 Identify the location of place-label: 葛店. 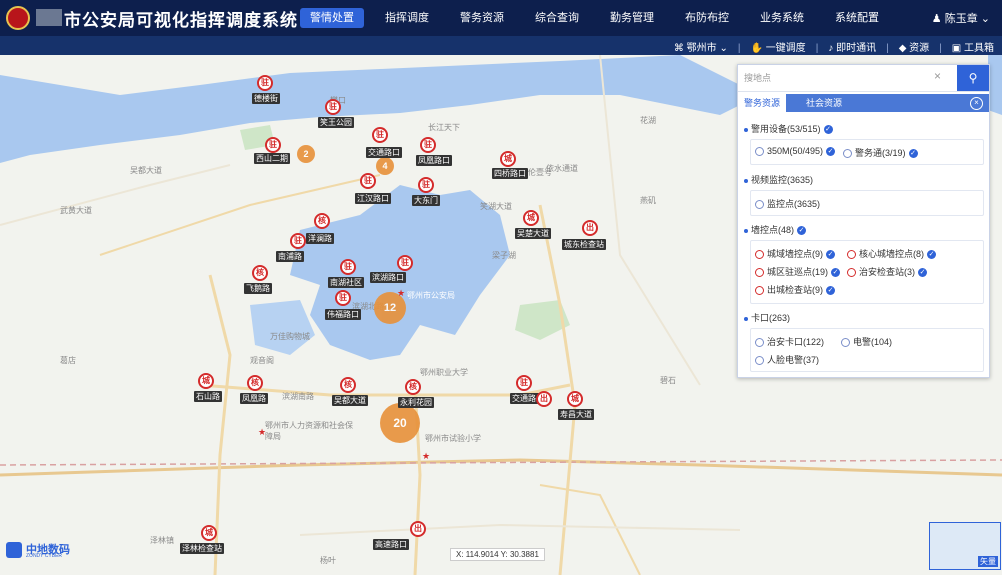
(68, 360).